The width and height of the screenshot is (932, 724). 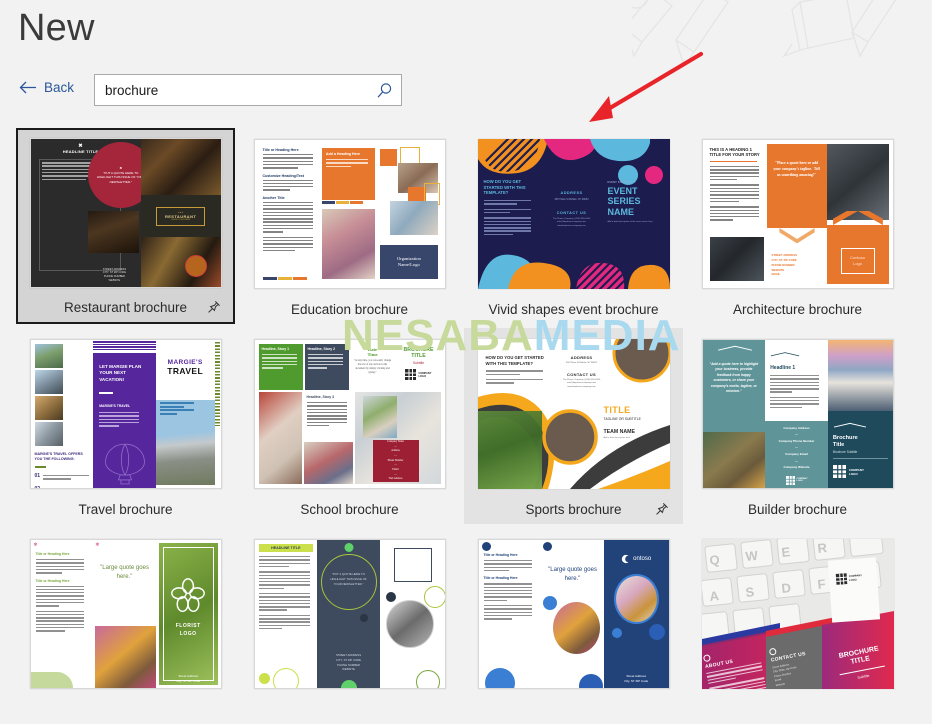 I want to click on svg-text: F, so click(x=821, y=584).